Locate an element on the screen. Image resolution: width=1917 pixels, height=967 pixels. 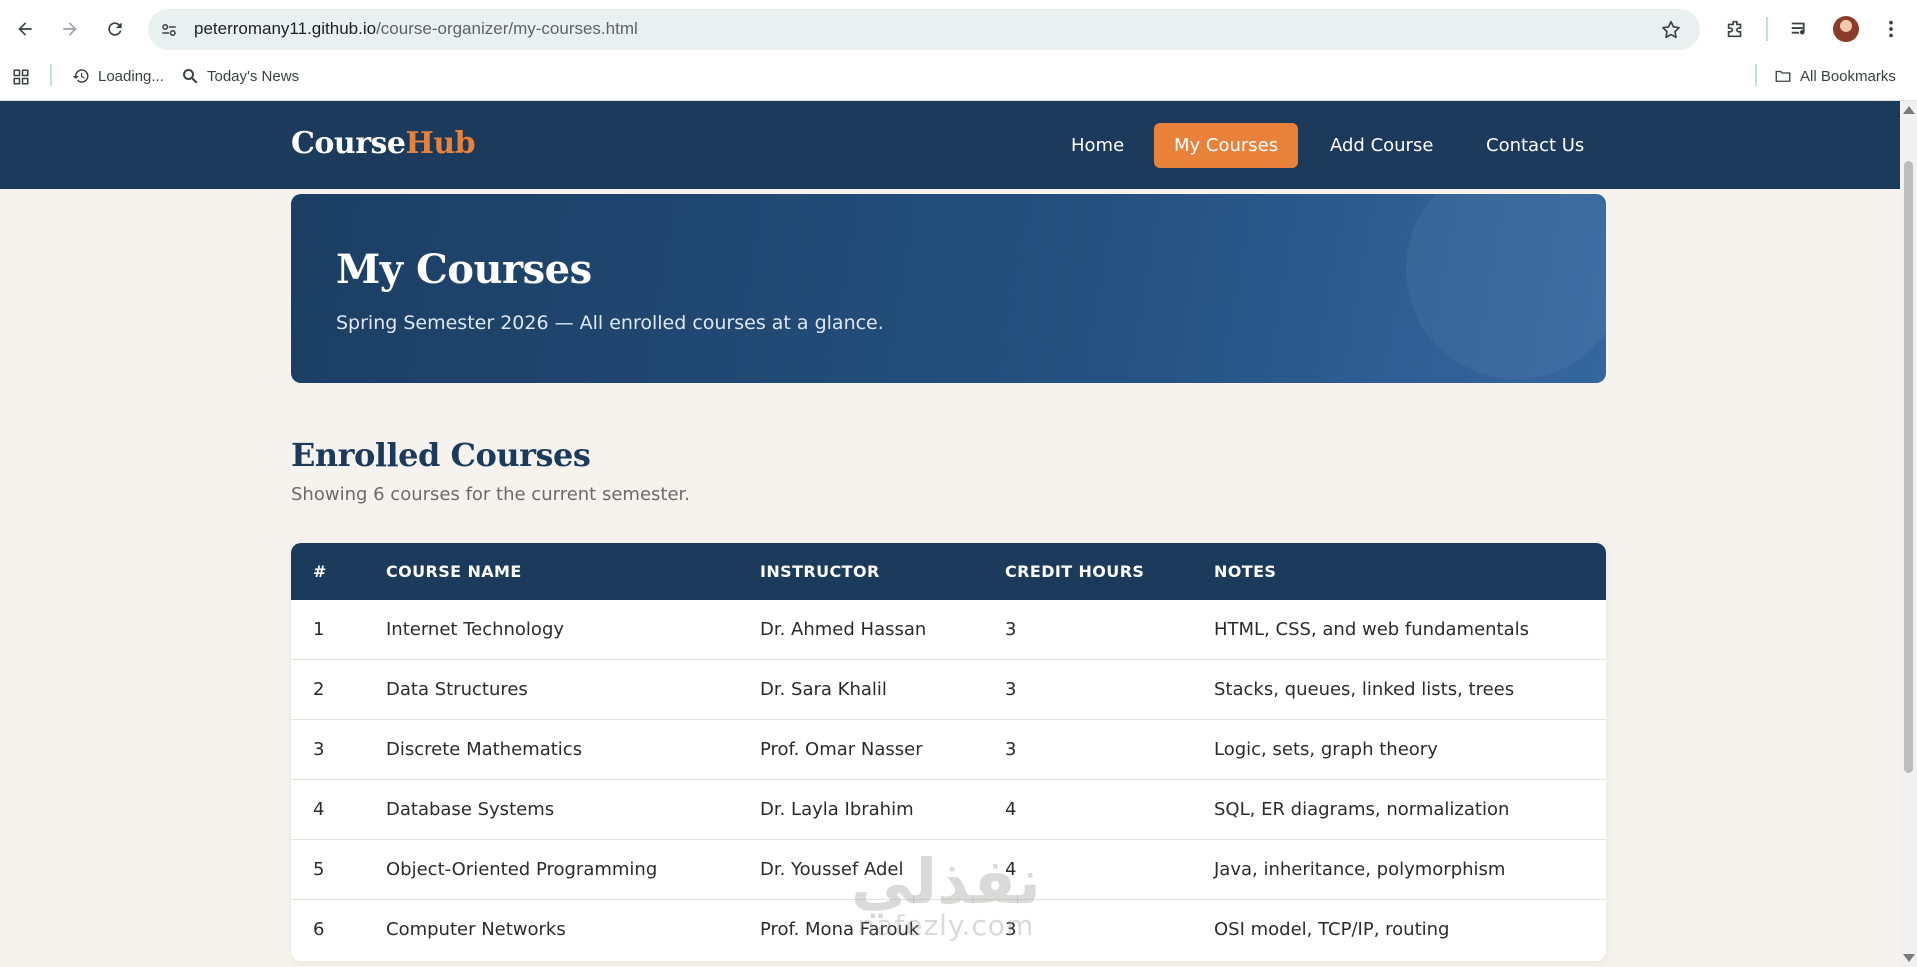
arrow-left-icon is located at coordinates (25, 29).